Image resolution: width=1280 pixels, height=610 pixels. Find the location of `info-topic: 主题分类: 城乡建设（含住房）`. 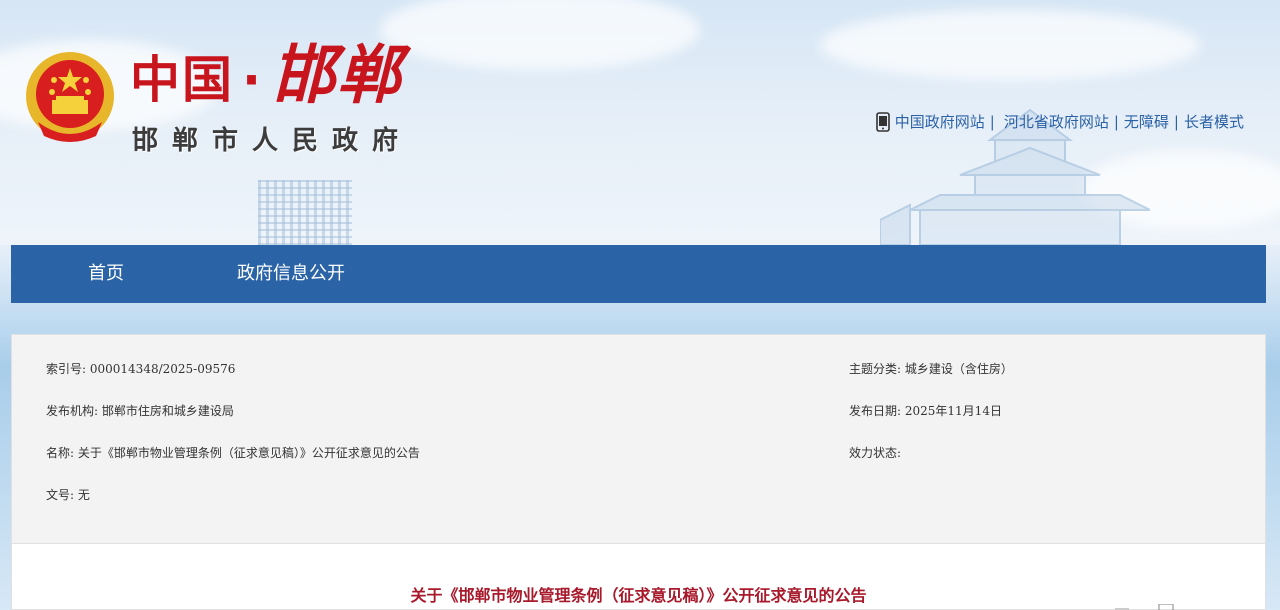

info-topic: 主题分类: 城乡建设（含住房） is located at coordinates (931, 368).